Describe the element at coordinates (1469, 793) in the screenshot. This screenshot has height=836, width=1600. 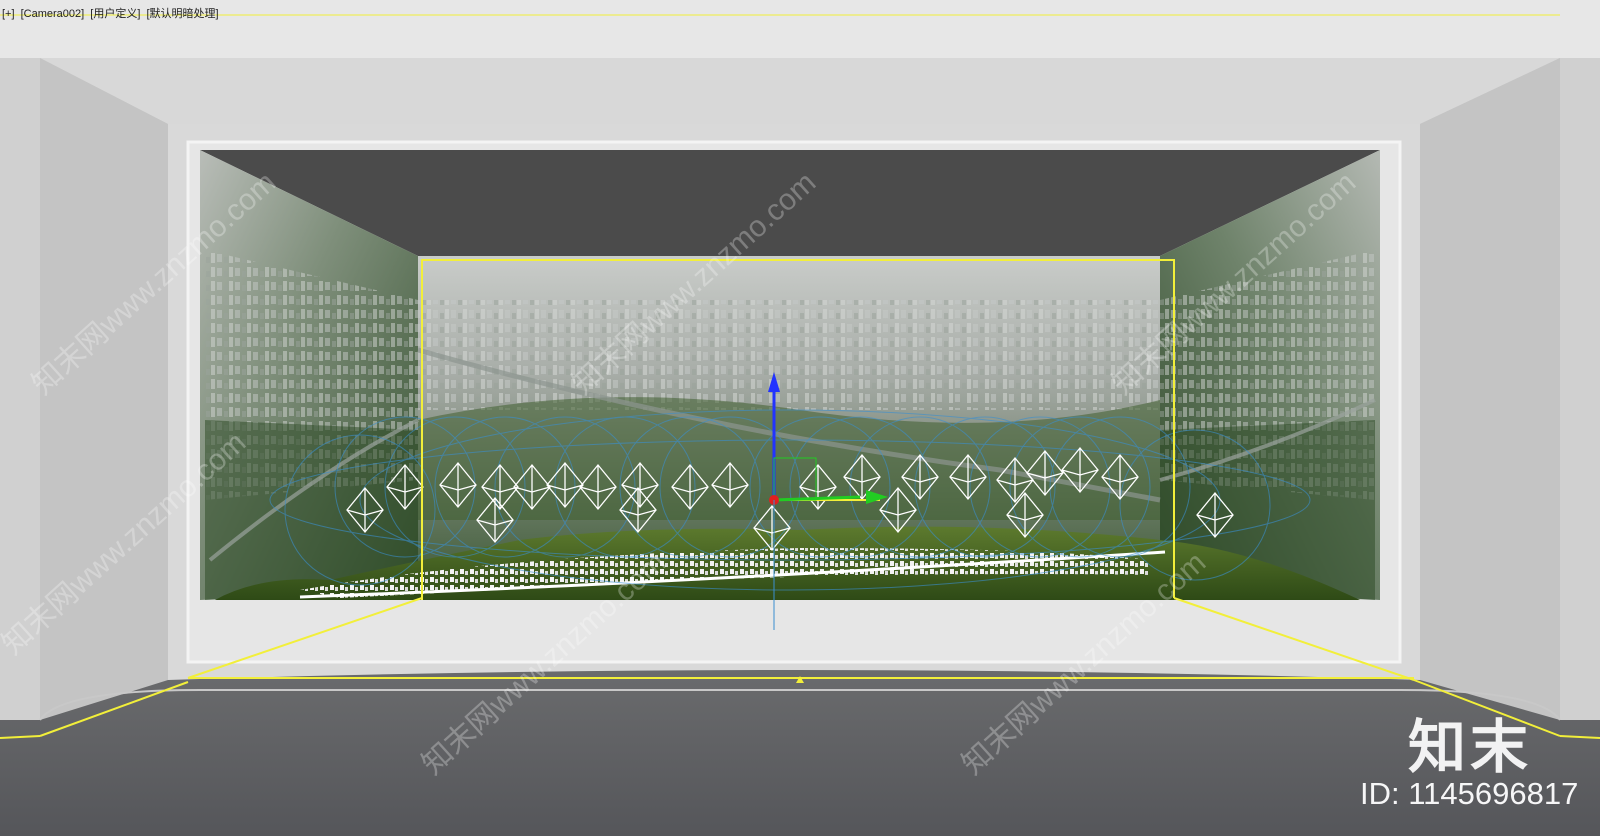
I see `watermark-id: ID: 1145696817` at that location.